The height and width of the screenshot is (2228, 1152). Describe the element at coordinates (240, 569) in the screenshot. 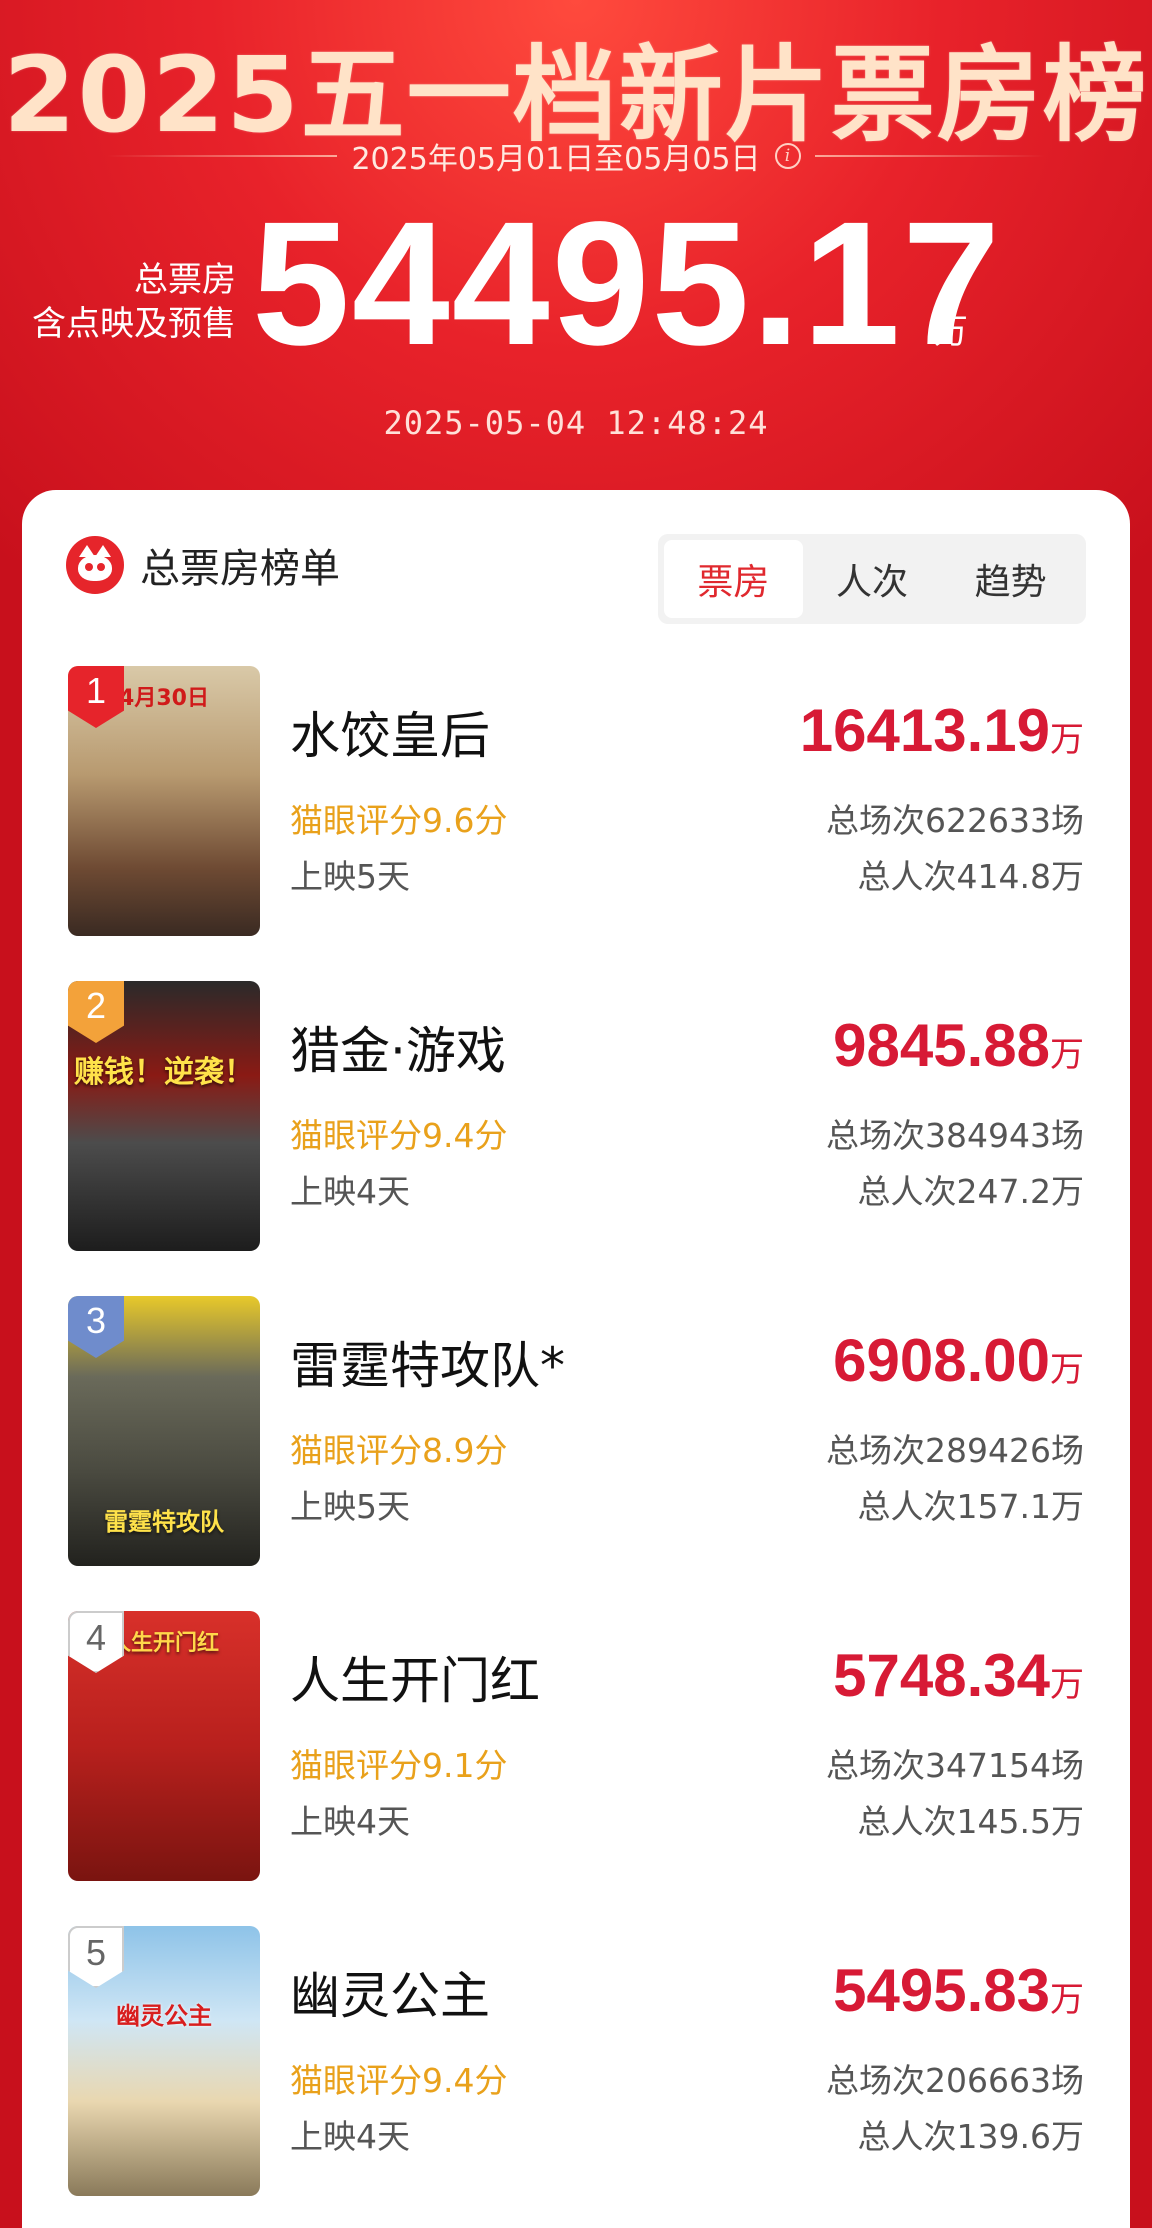

I see `card-title: 总票房榜单` at that location.